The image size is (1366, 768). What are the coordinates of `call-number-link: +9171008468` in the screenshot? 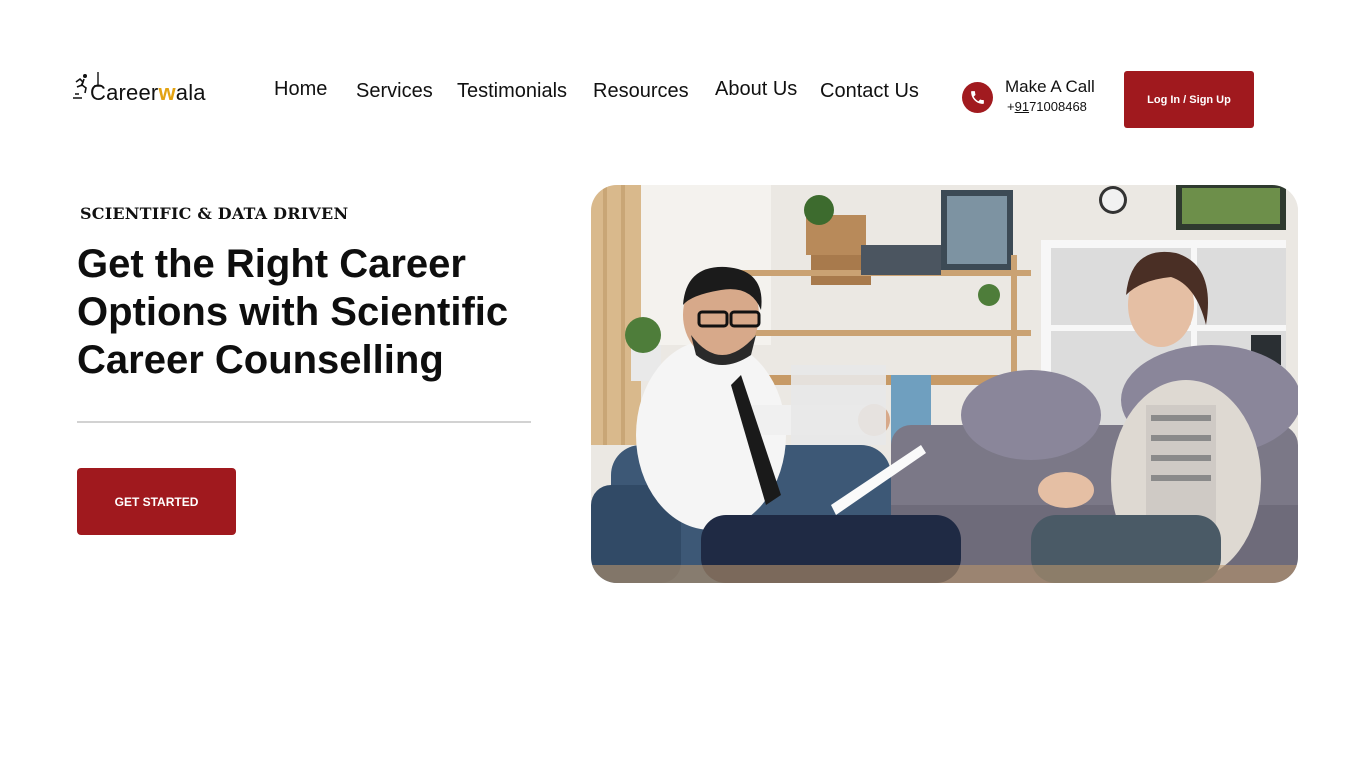 It's located at (1047, 106).